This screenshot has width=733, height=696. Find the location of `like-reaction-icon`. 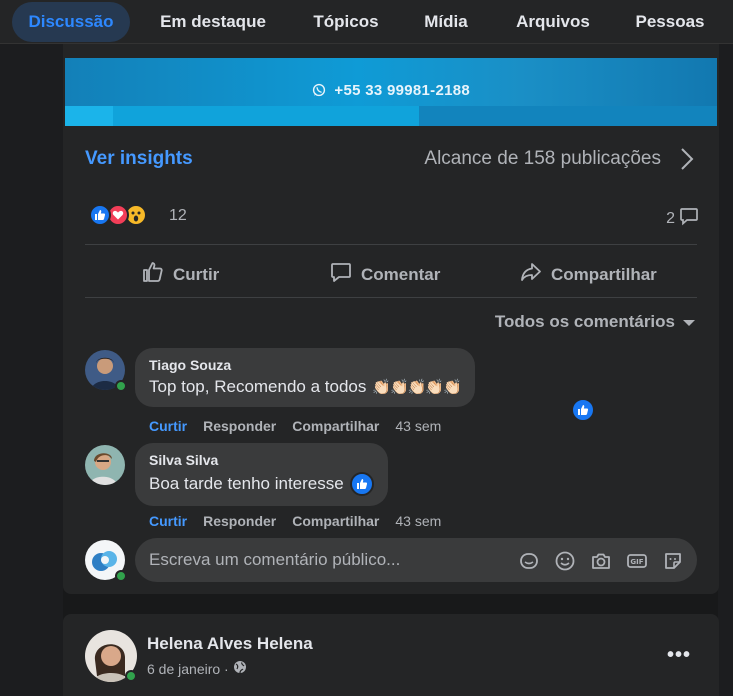

like-reaction-icon is located at coordinates (100, 215).